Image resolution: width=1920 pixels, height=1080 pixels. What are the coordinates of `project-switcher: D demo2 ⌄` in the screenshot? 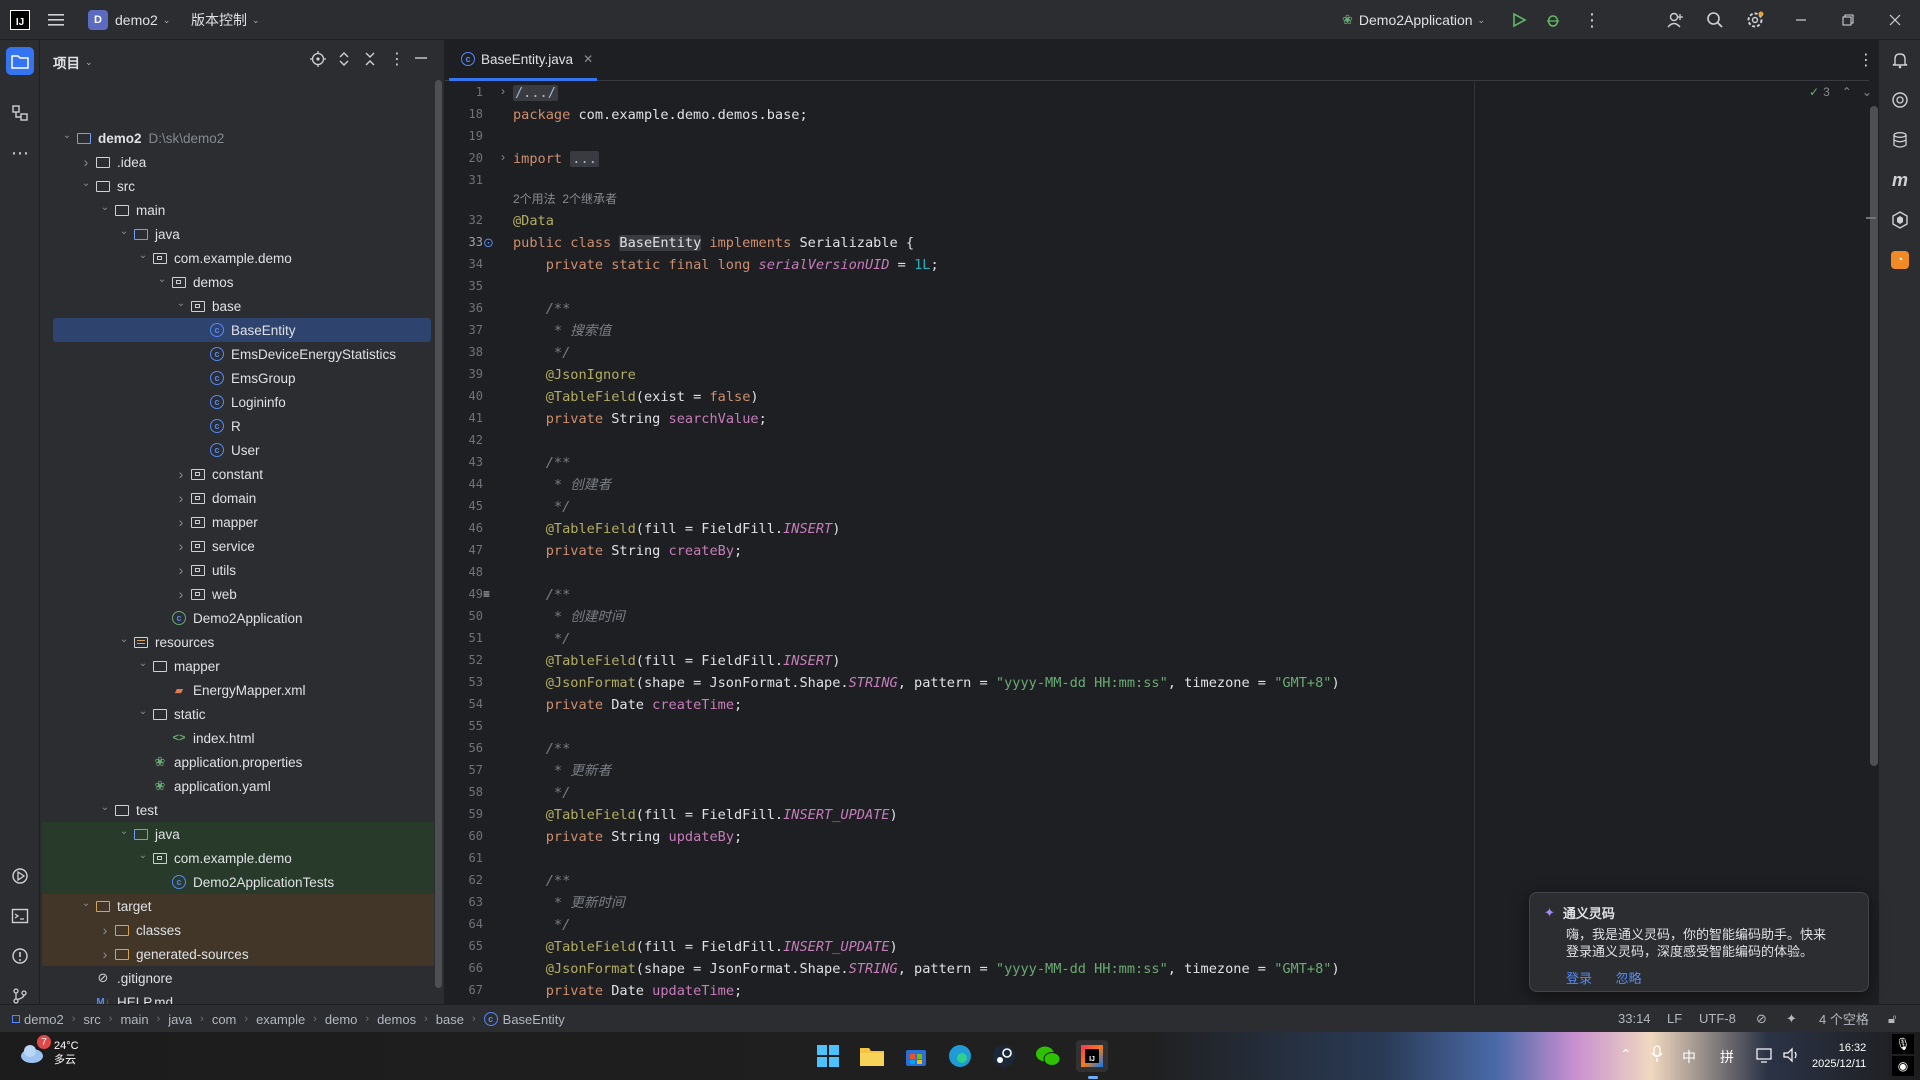 It's located at (129, 20).